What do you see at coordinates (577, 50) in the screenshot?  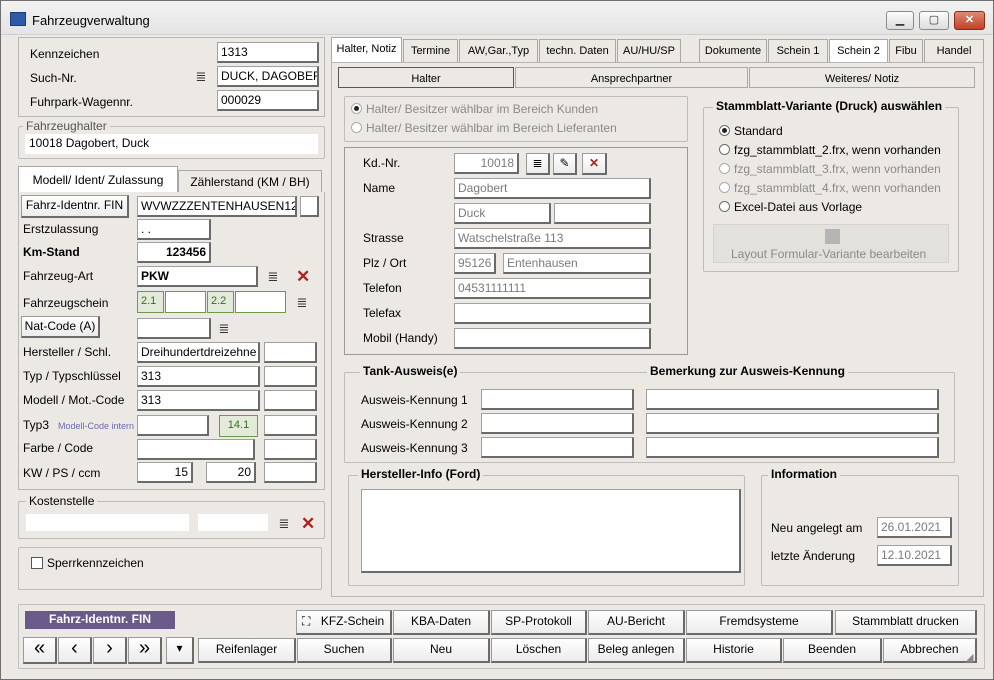 I see `tab-techn-daten: techn. Daten` at bounding box center [577, 50].